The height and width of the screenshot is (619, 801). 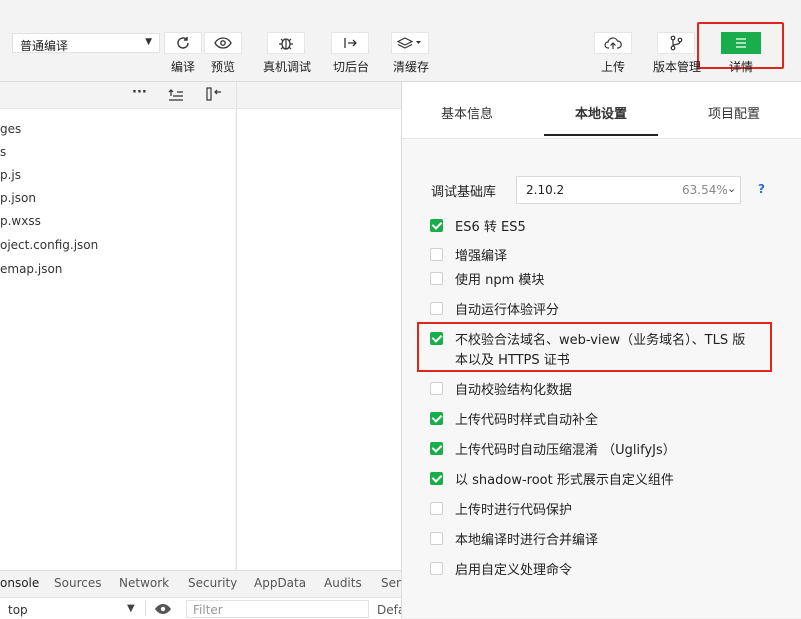 What do you see at coordinates (18, 610) in the screenshot?
I see `context-select: top` at bounding box center [18, 610].